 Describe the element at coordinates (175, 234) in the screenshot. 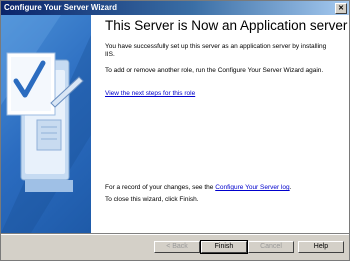

I see `button-separator` at that location.